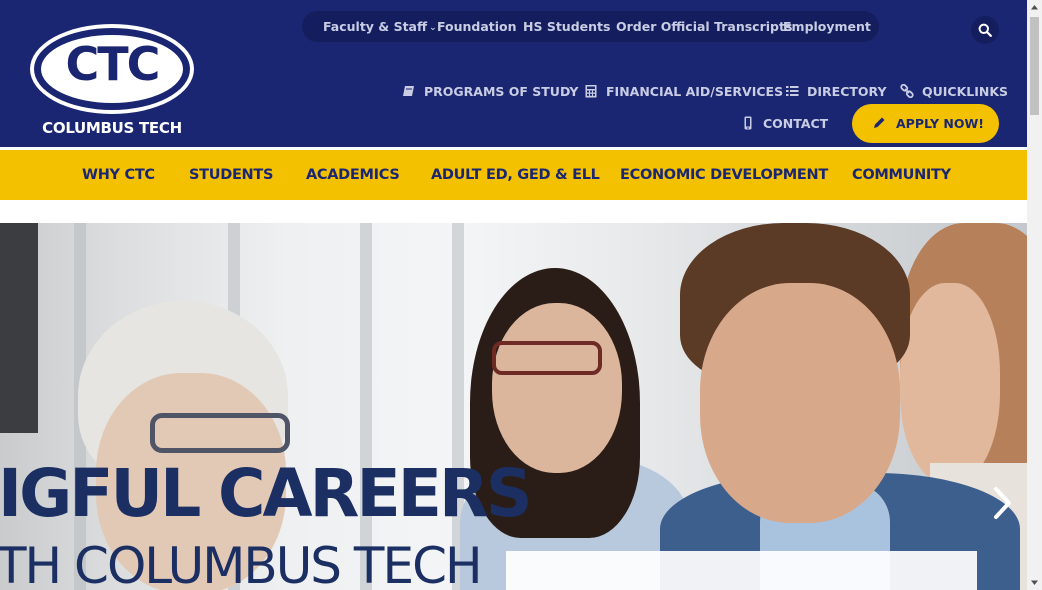 The height and width of the screenshot is (590, 1042). I want to click on main-nav-academics: ACADEMICS, so click(353, 175).